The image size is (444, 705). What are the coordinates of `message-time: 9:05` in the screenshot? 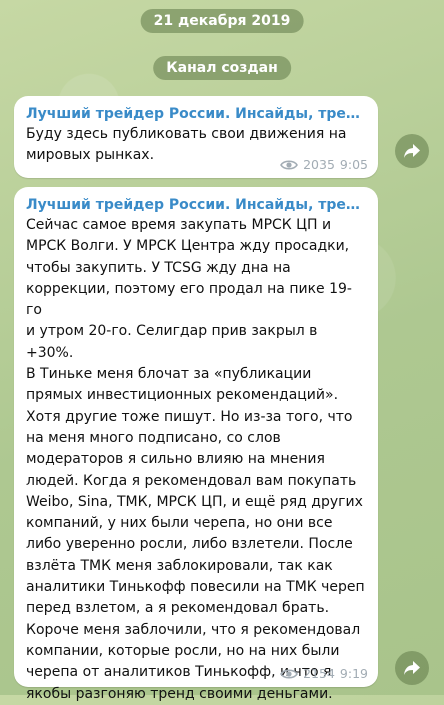 It's located at (353, 164).